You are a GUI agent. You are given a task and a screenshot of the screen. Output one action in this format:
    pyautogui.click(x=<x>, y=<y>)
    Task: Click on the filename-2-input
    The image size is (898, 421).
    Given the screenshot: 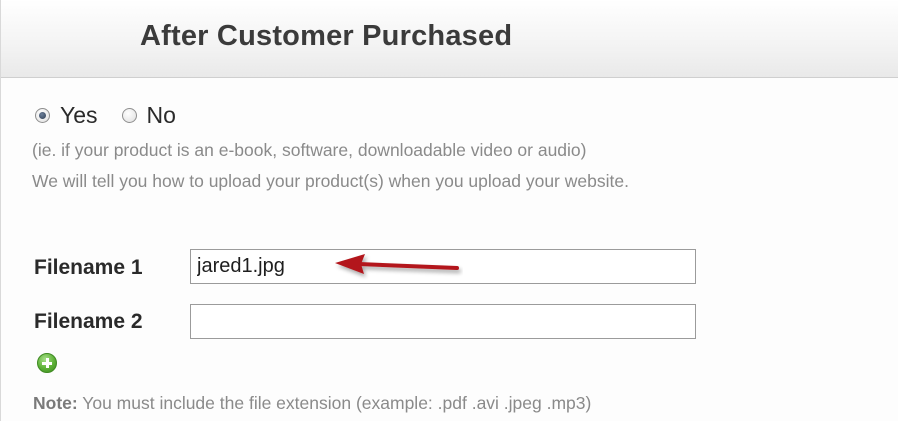 What is the action you would take?
    pyautogui.click(x=443, y=321)
    